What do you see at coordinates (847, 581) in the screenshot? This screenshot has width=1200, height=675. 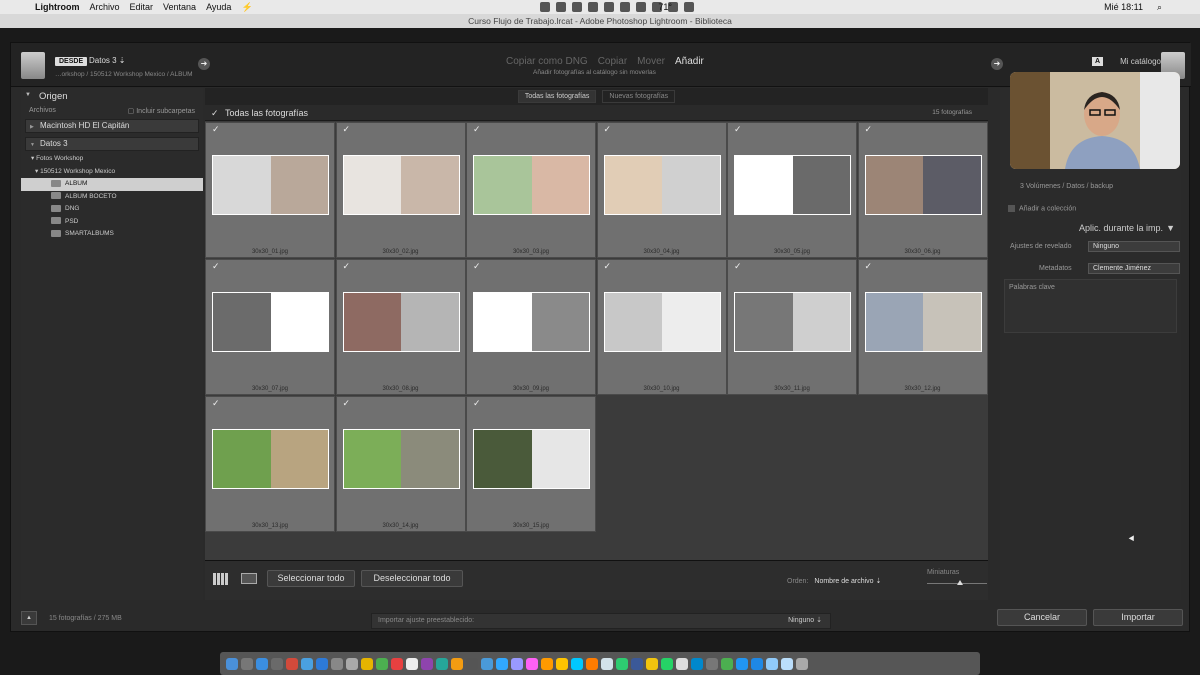 I see `sort-value: Nombre de archivo ⇣` at bounding box center [847, 581].